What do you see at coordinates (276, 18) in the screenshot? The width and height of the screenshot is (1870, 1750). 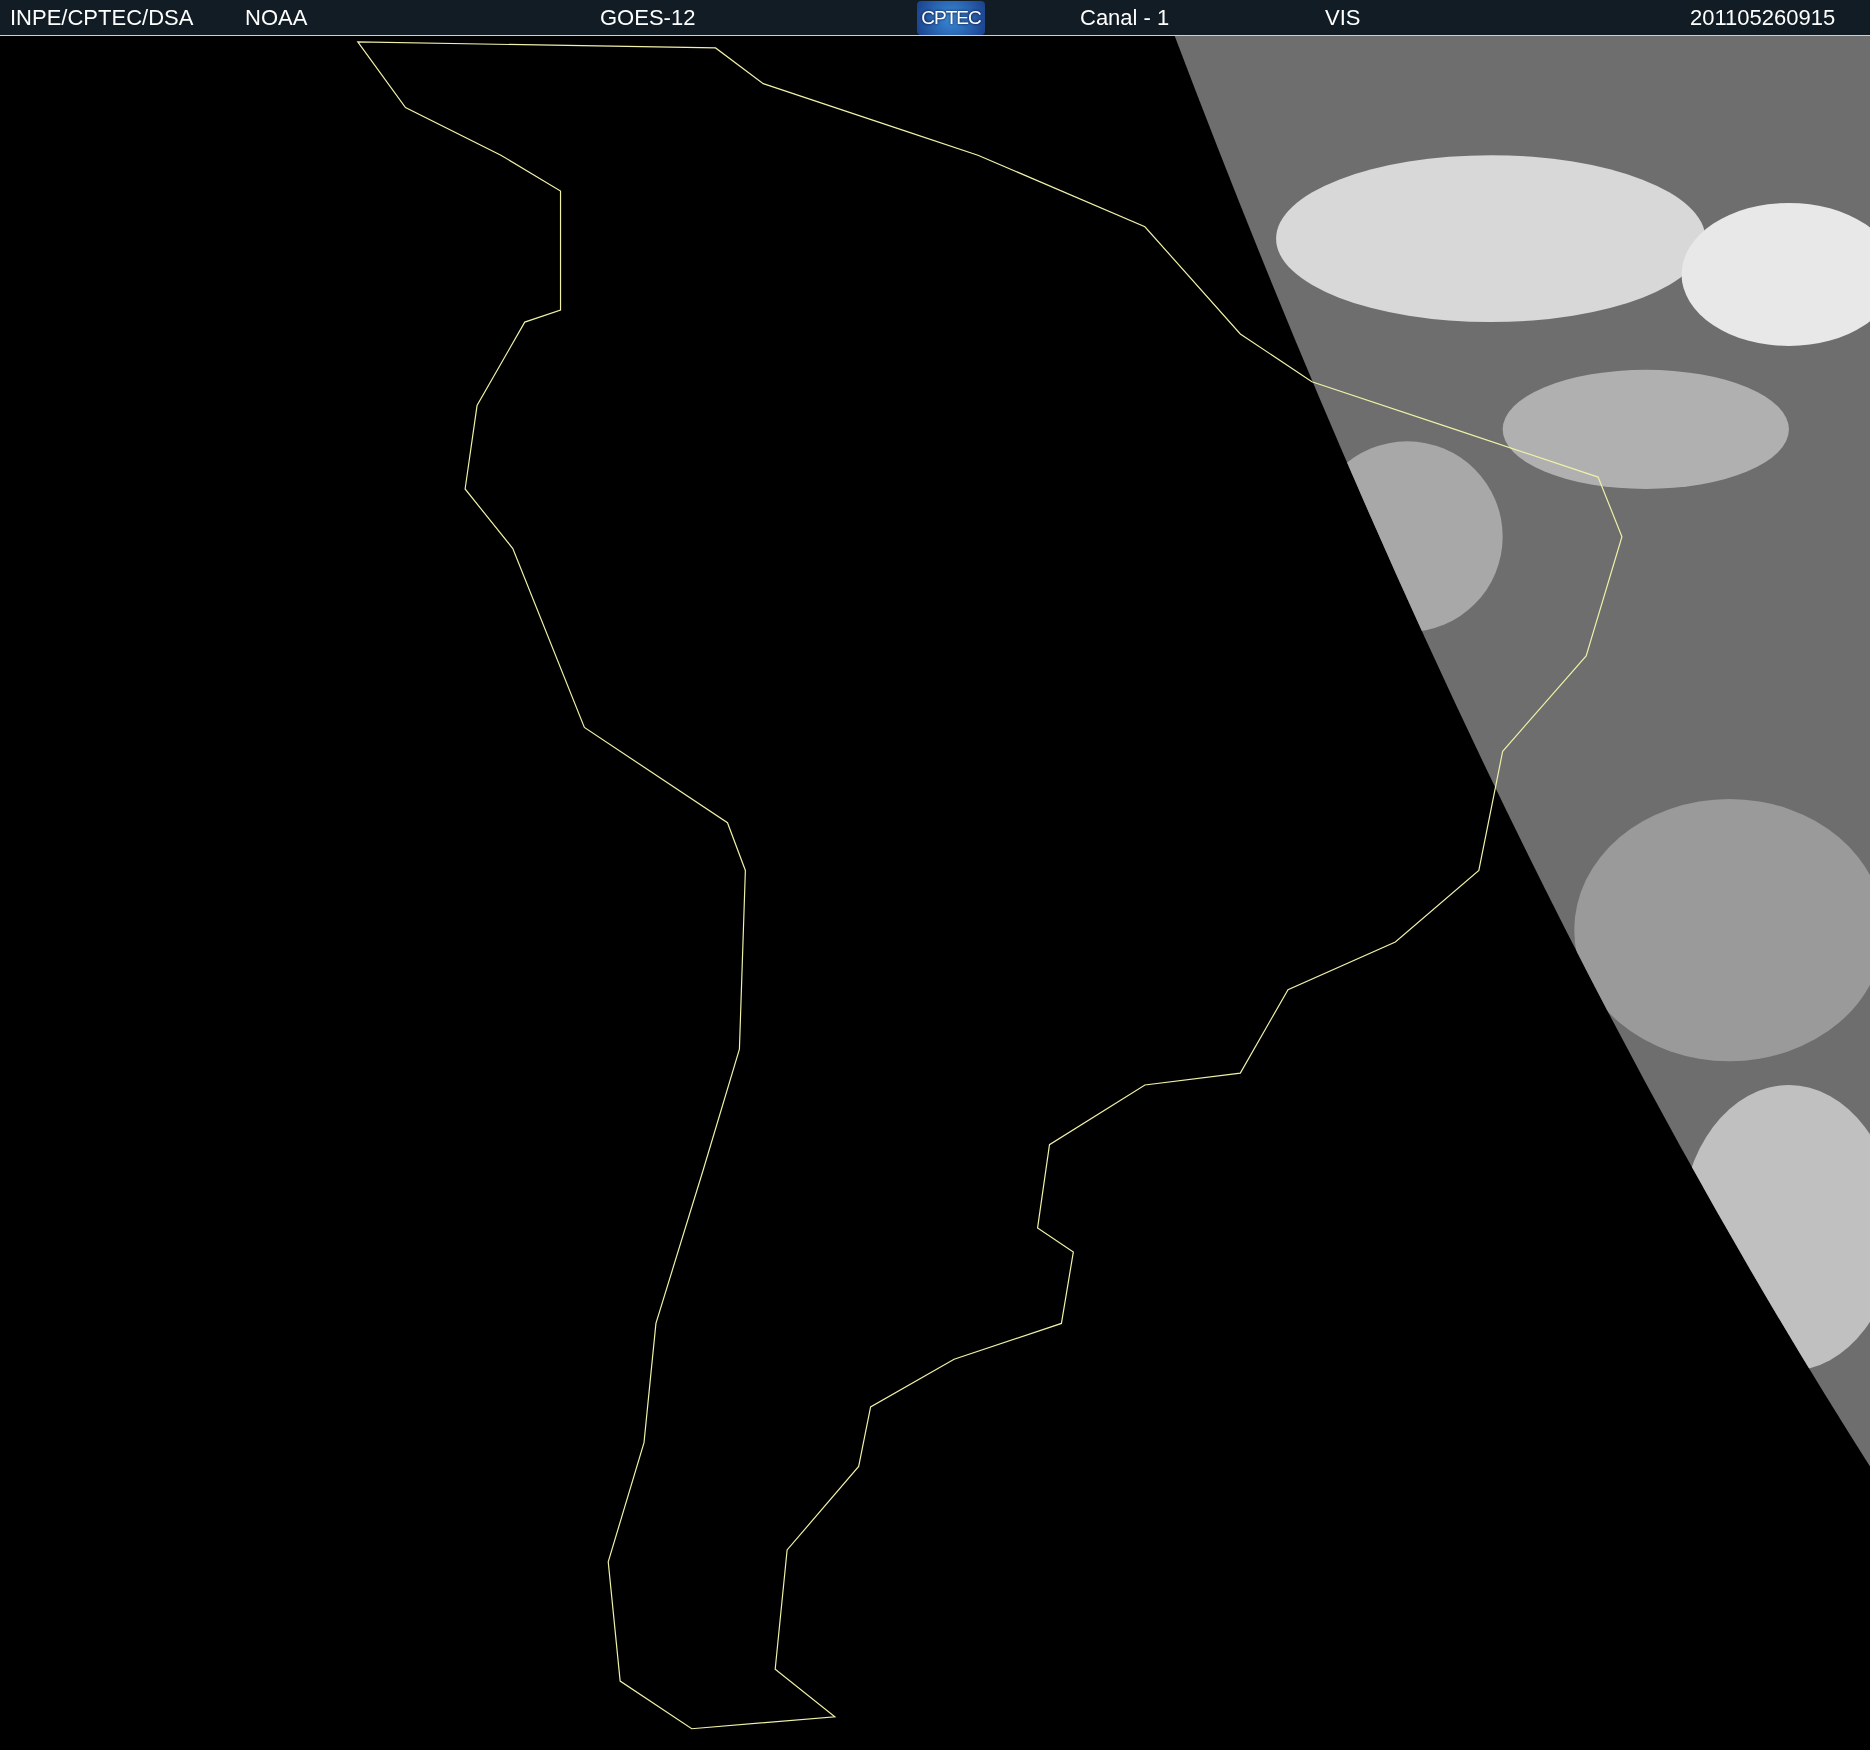 I see `source-label: NOAA` at bounding box center [276, 18].